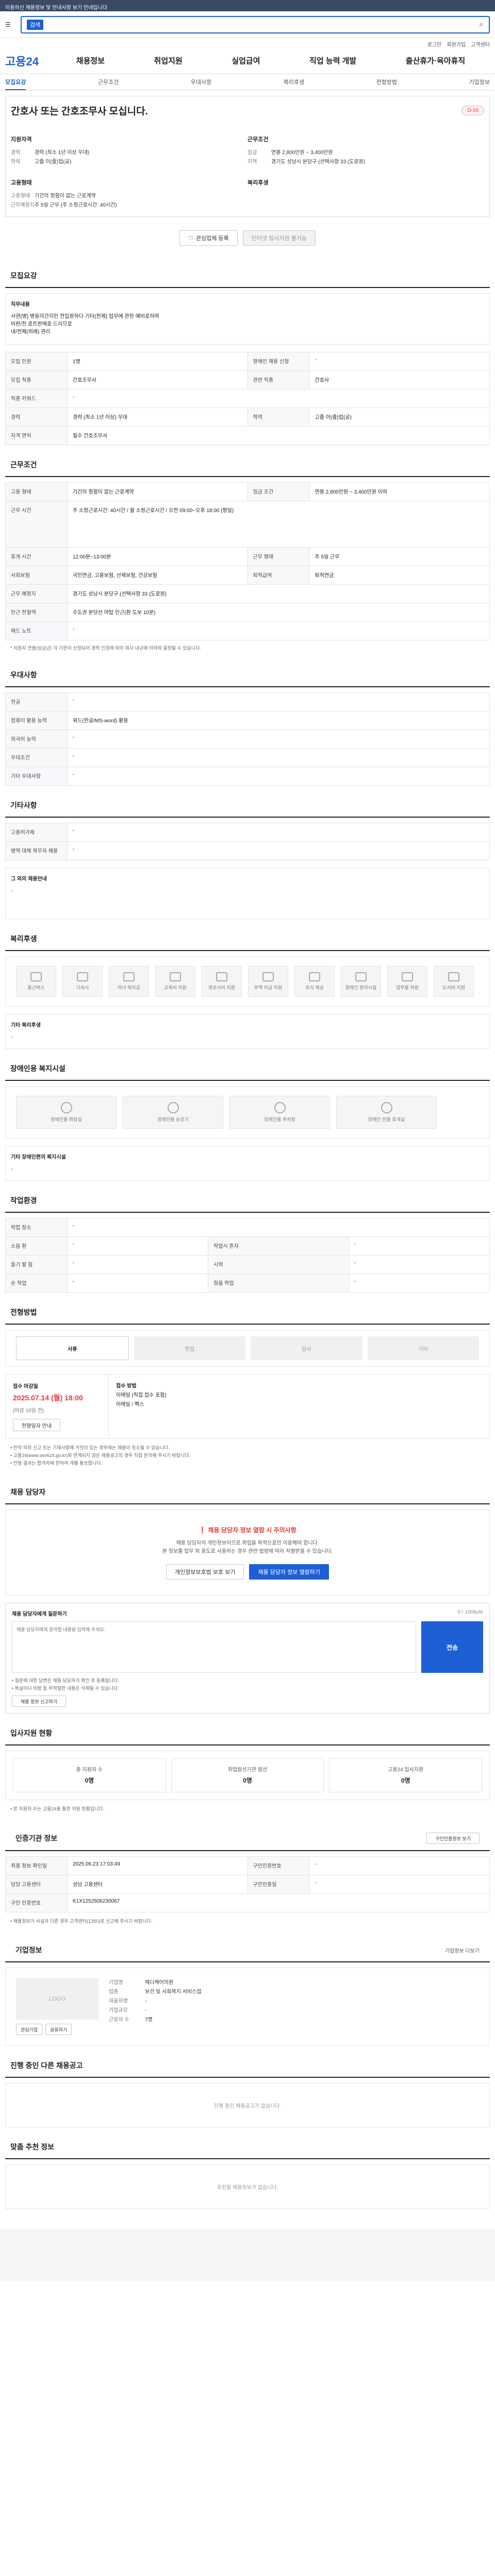 This screenshot has height=2576, width=495. What do you see at coordinates (12, 1169) in the screenshot?
I see `disabled-desc-text: -` at bounding box center [12, 1169].